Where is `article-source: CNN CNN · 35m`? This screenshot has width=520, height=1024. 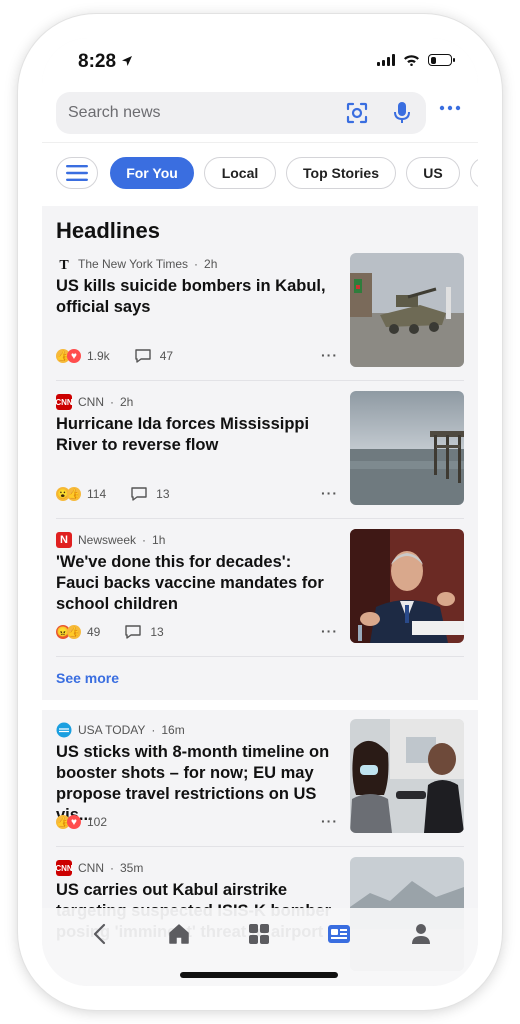
article-source: CNN CNN · 35m is located at coordinates (99, 868).